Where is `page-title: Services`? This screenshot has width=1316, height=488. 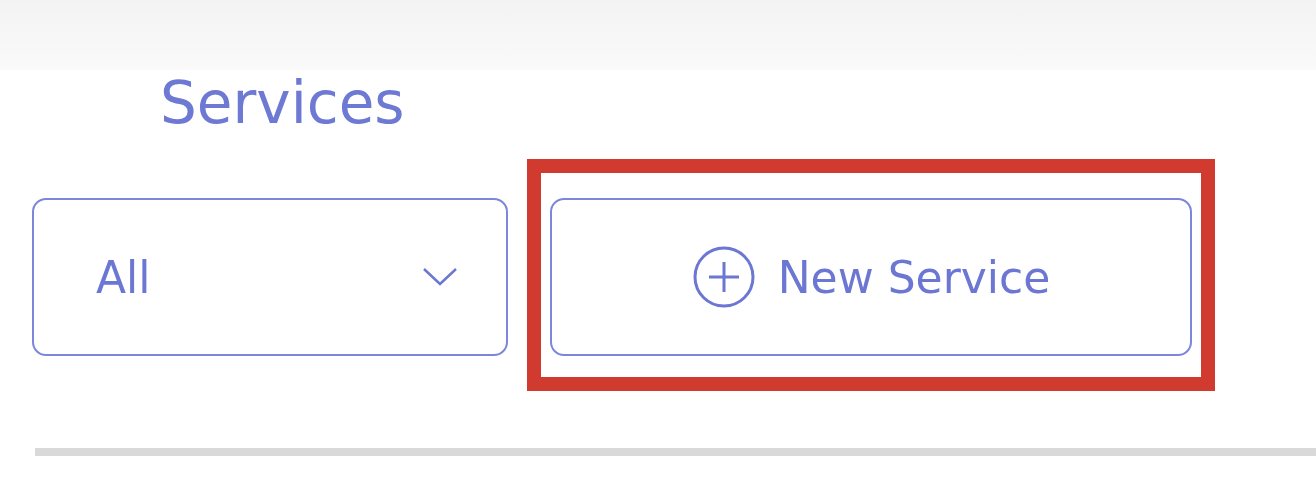 page-title: Services is located at coordinates (282, 103).